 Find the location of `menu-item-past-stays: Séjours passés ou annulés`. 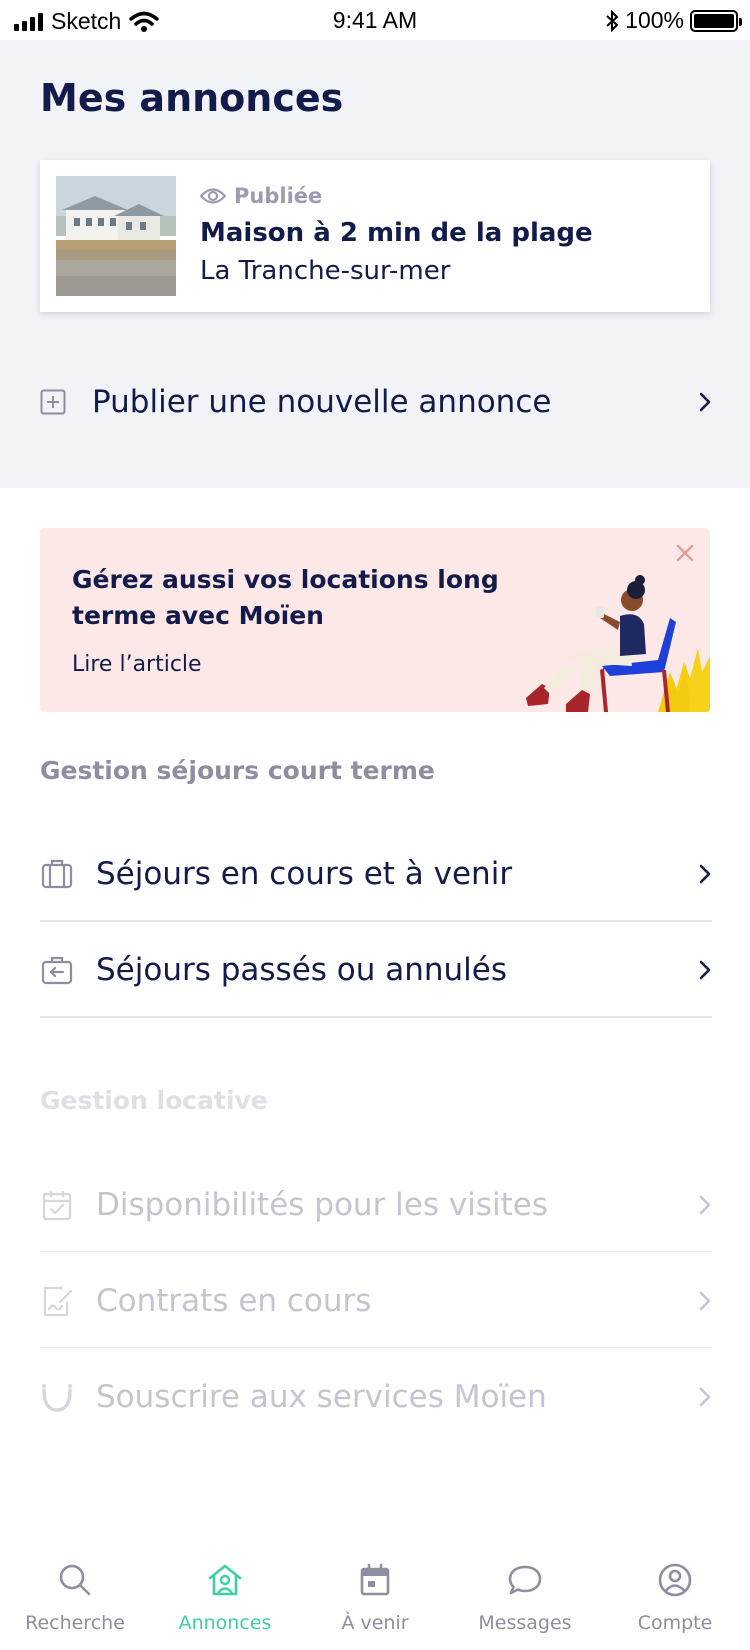

menu-item-past-stays: Séjours passés ou annulés is located at coordinates (376, 971).